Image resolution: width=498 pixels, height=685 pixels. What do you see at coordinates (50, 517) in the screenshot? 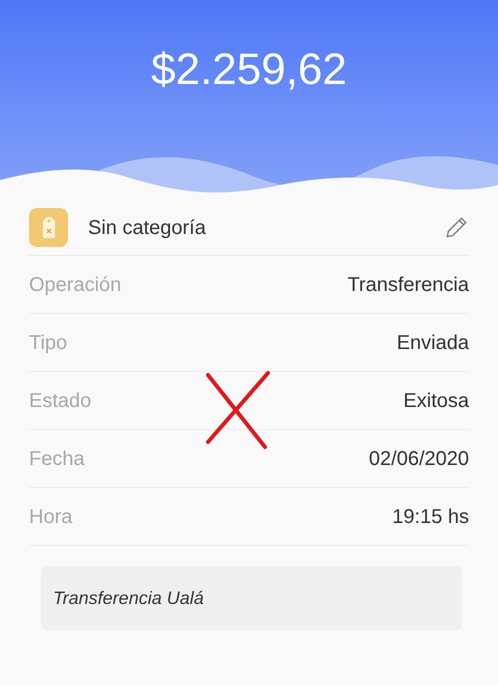
I see `detail-label: Hora` at bounding box center [50, 517].